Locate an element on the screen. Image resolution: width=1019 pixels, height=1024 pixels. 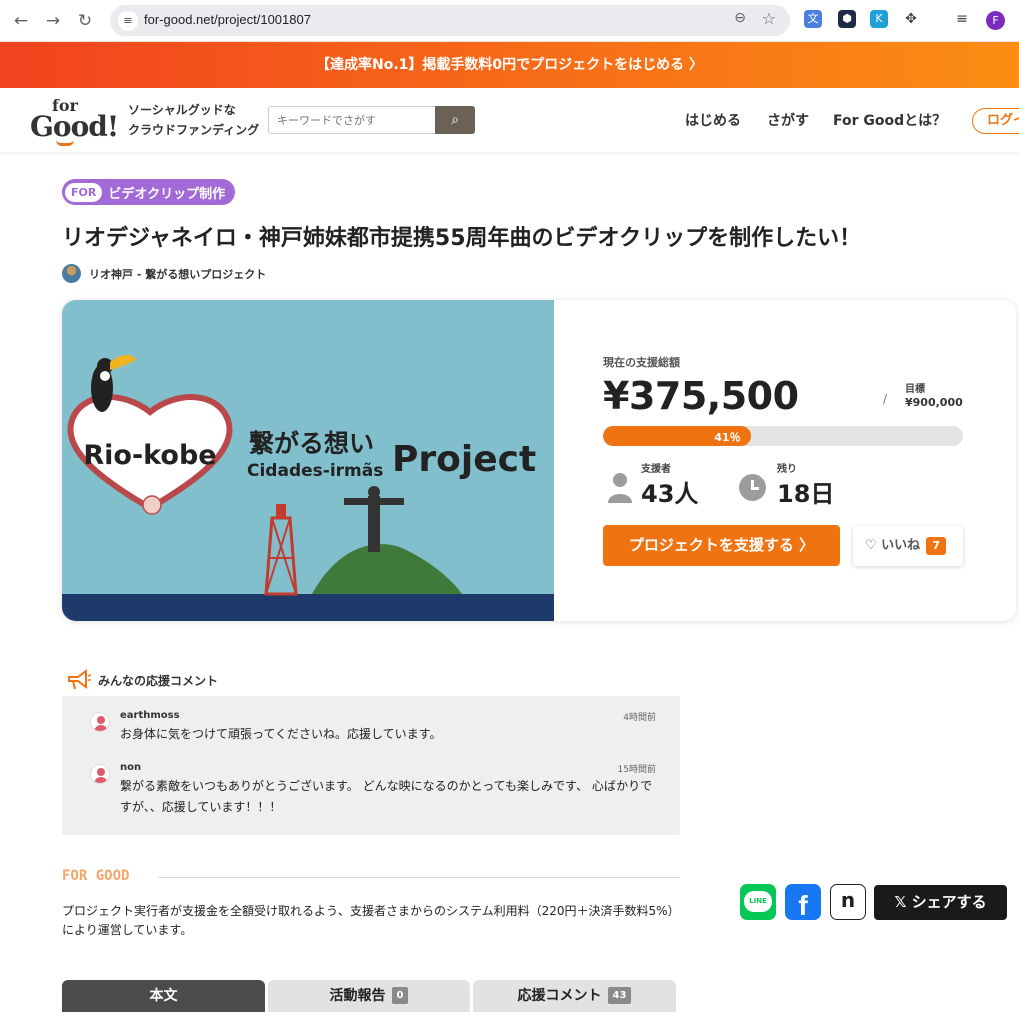
like-count-badge: 7 is located at coordinates (936, 546).